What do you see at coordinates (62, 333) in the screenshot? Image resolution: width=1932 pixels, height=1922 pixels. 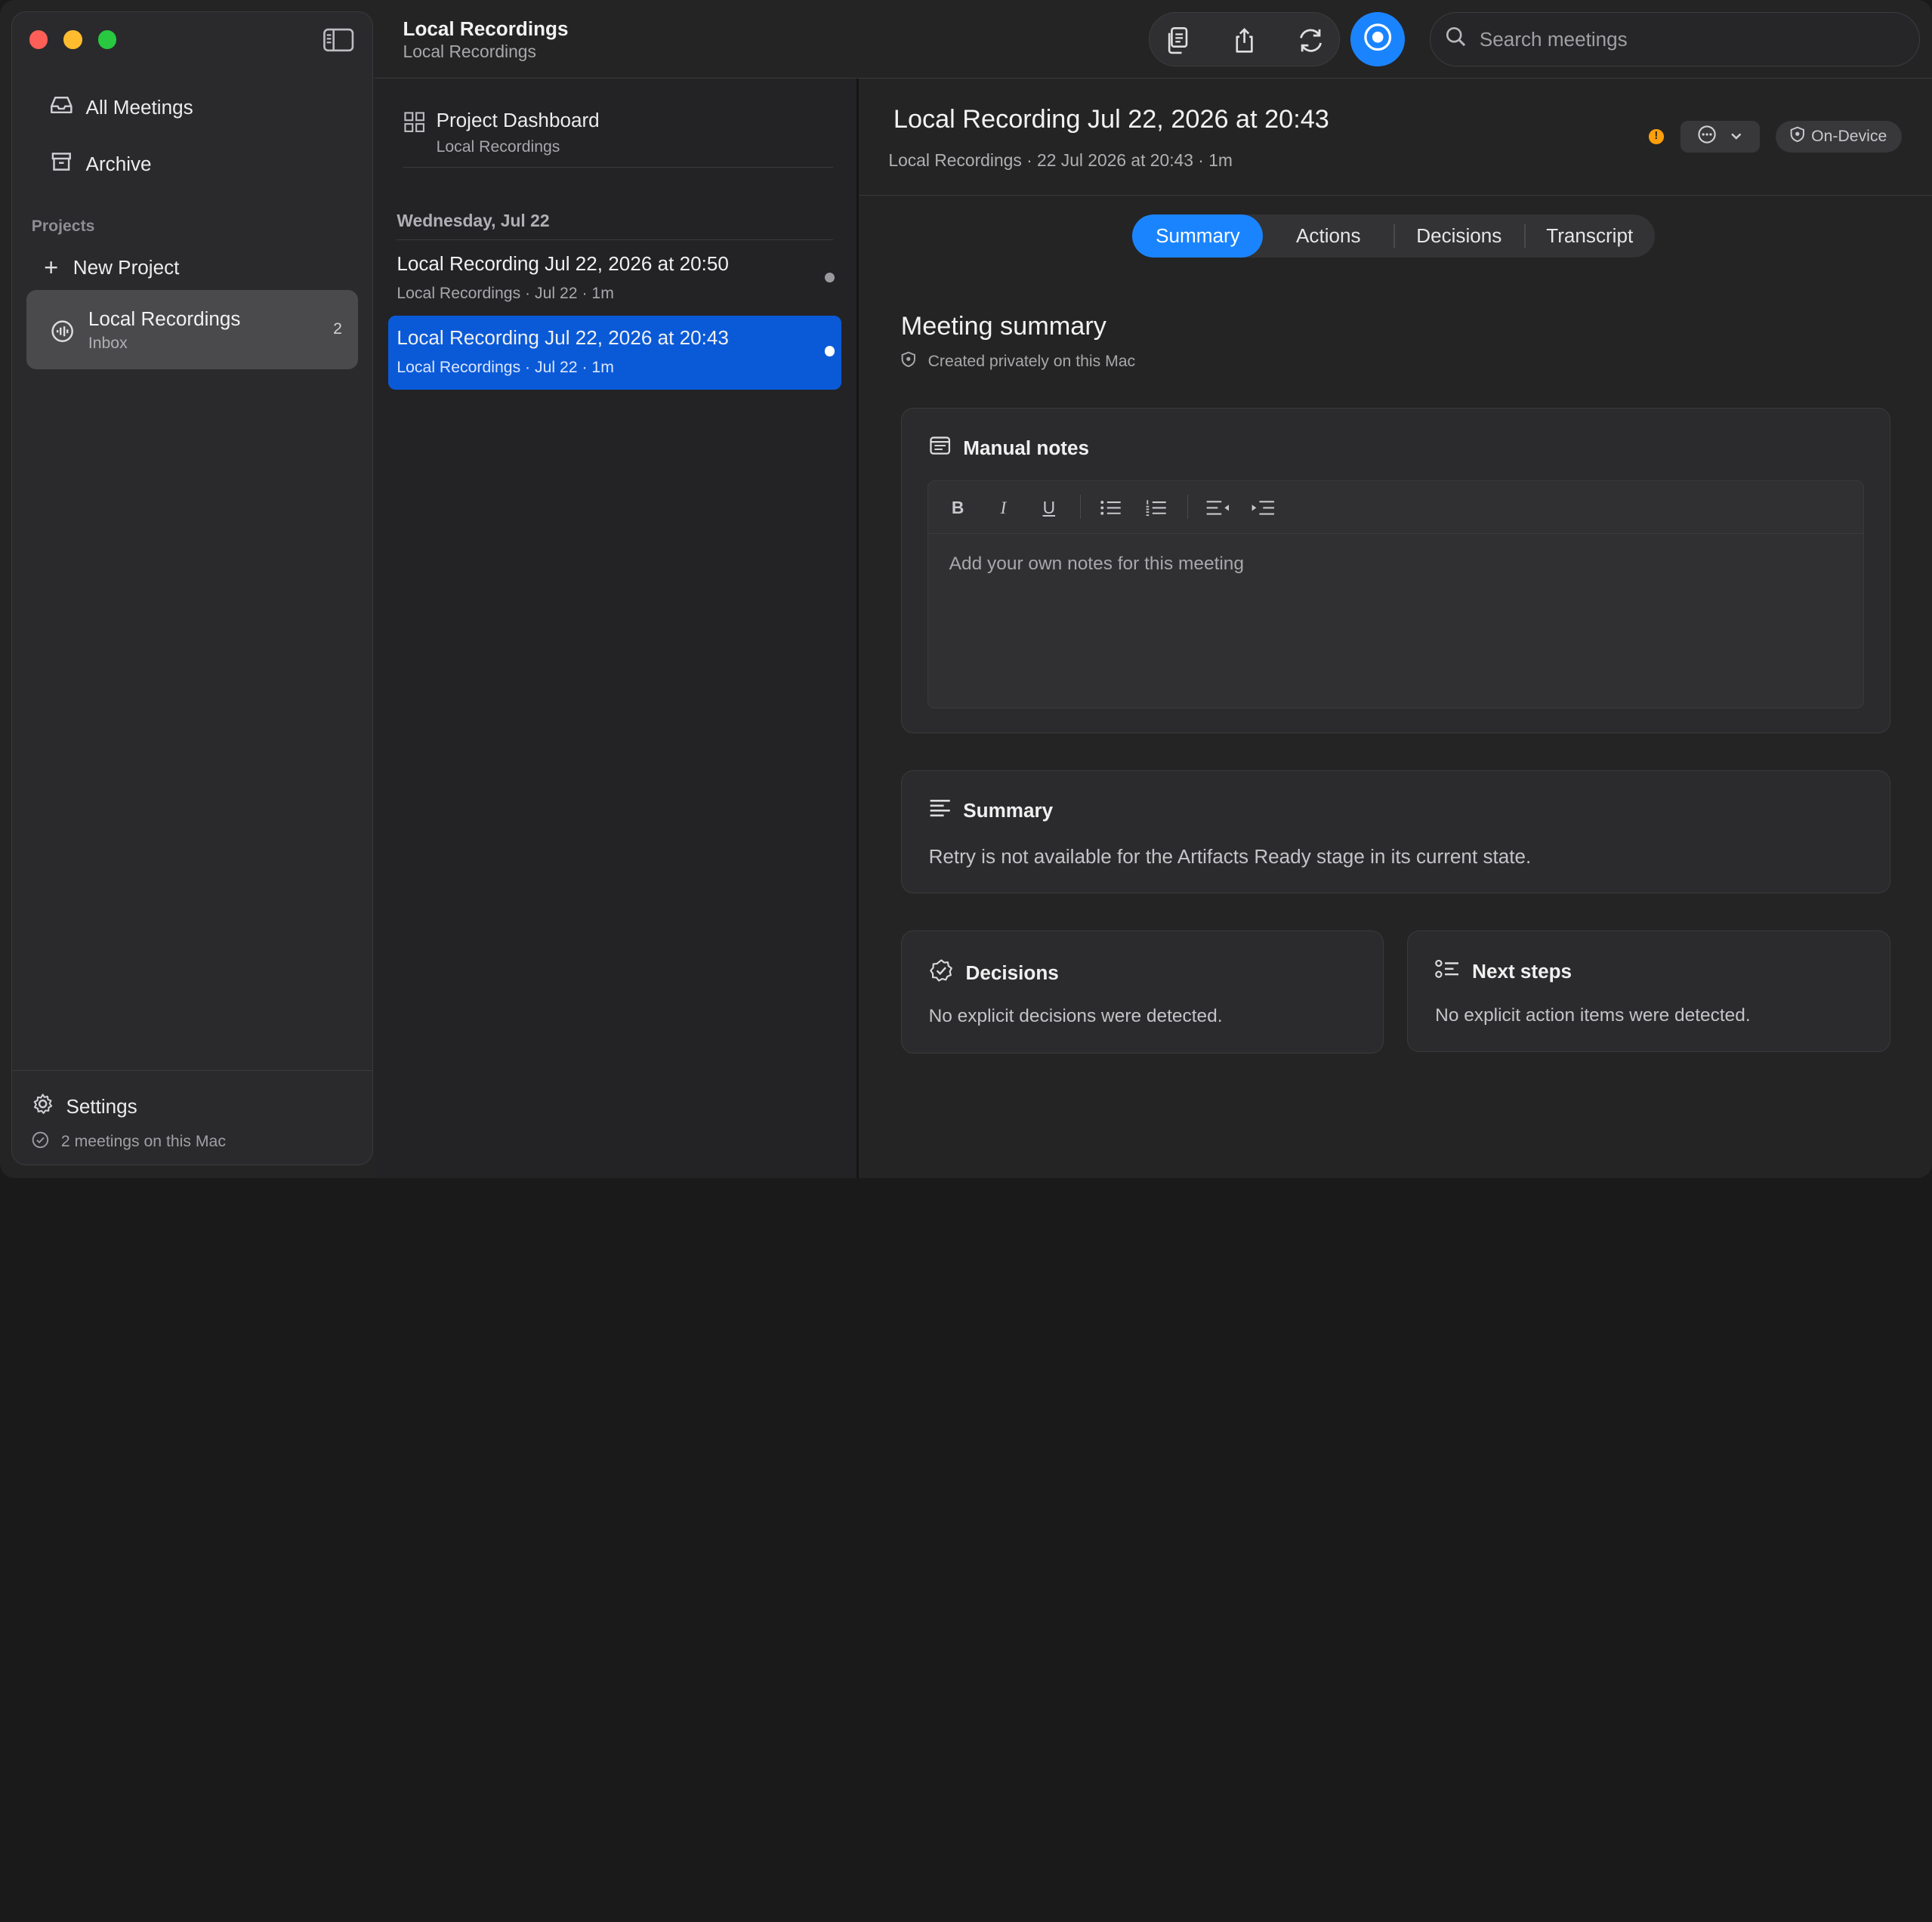 I see `waveform-icon` at bounding box center [62, 333].